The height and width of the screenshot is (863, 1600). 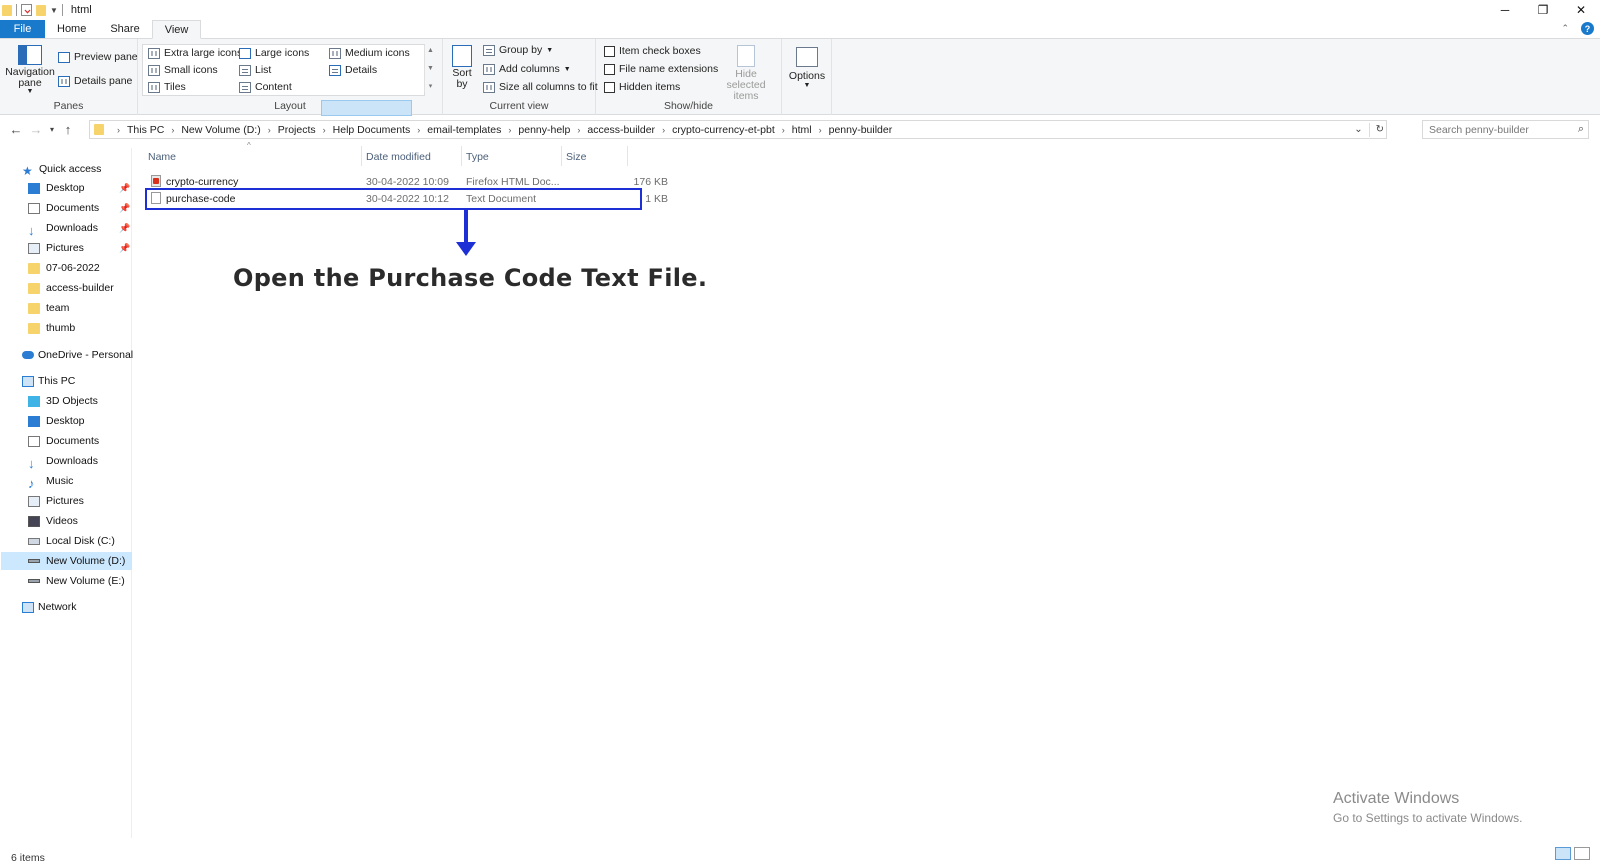 I want to click on sort-by-icon, so click(x=462, y=56).